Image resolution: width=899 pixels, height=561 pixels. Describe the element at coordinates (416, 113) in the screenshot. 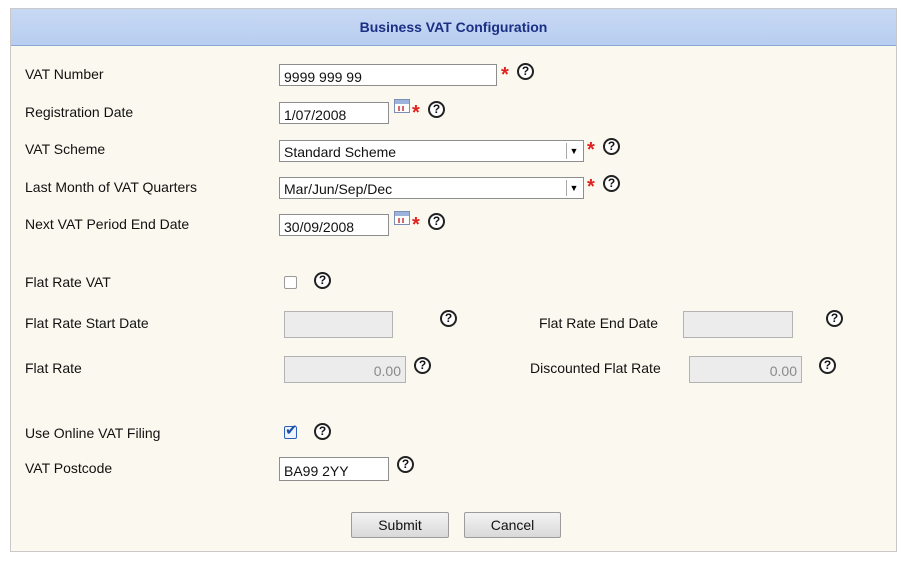

I see `registration-date-required-mark: *` at that location.